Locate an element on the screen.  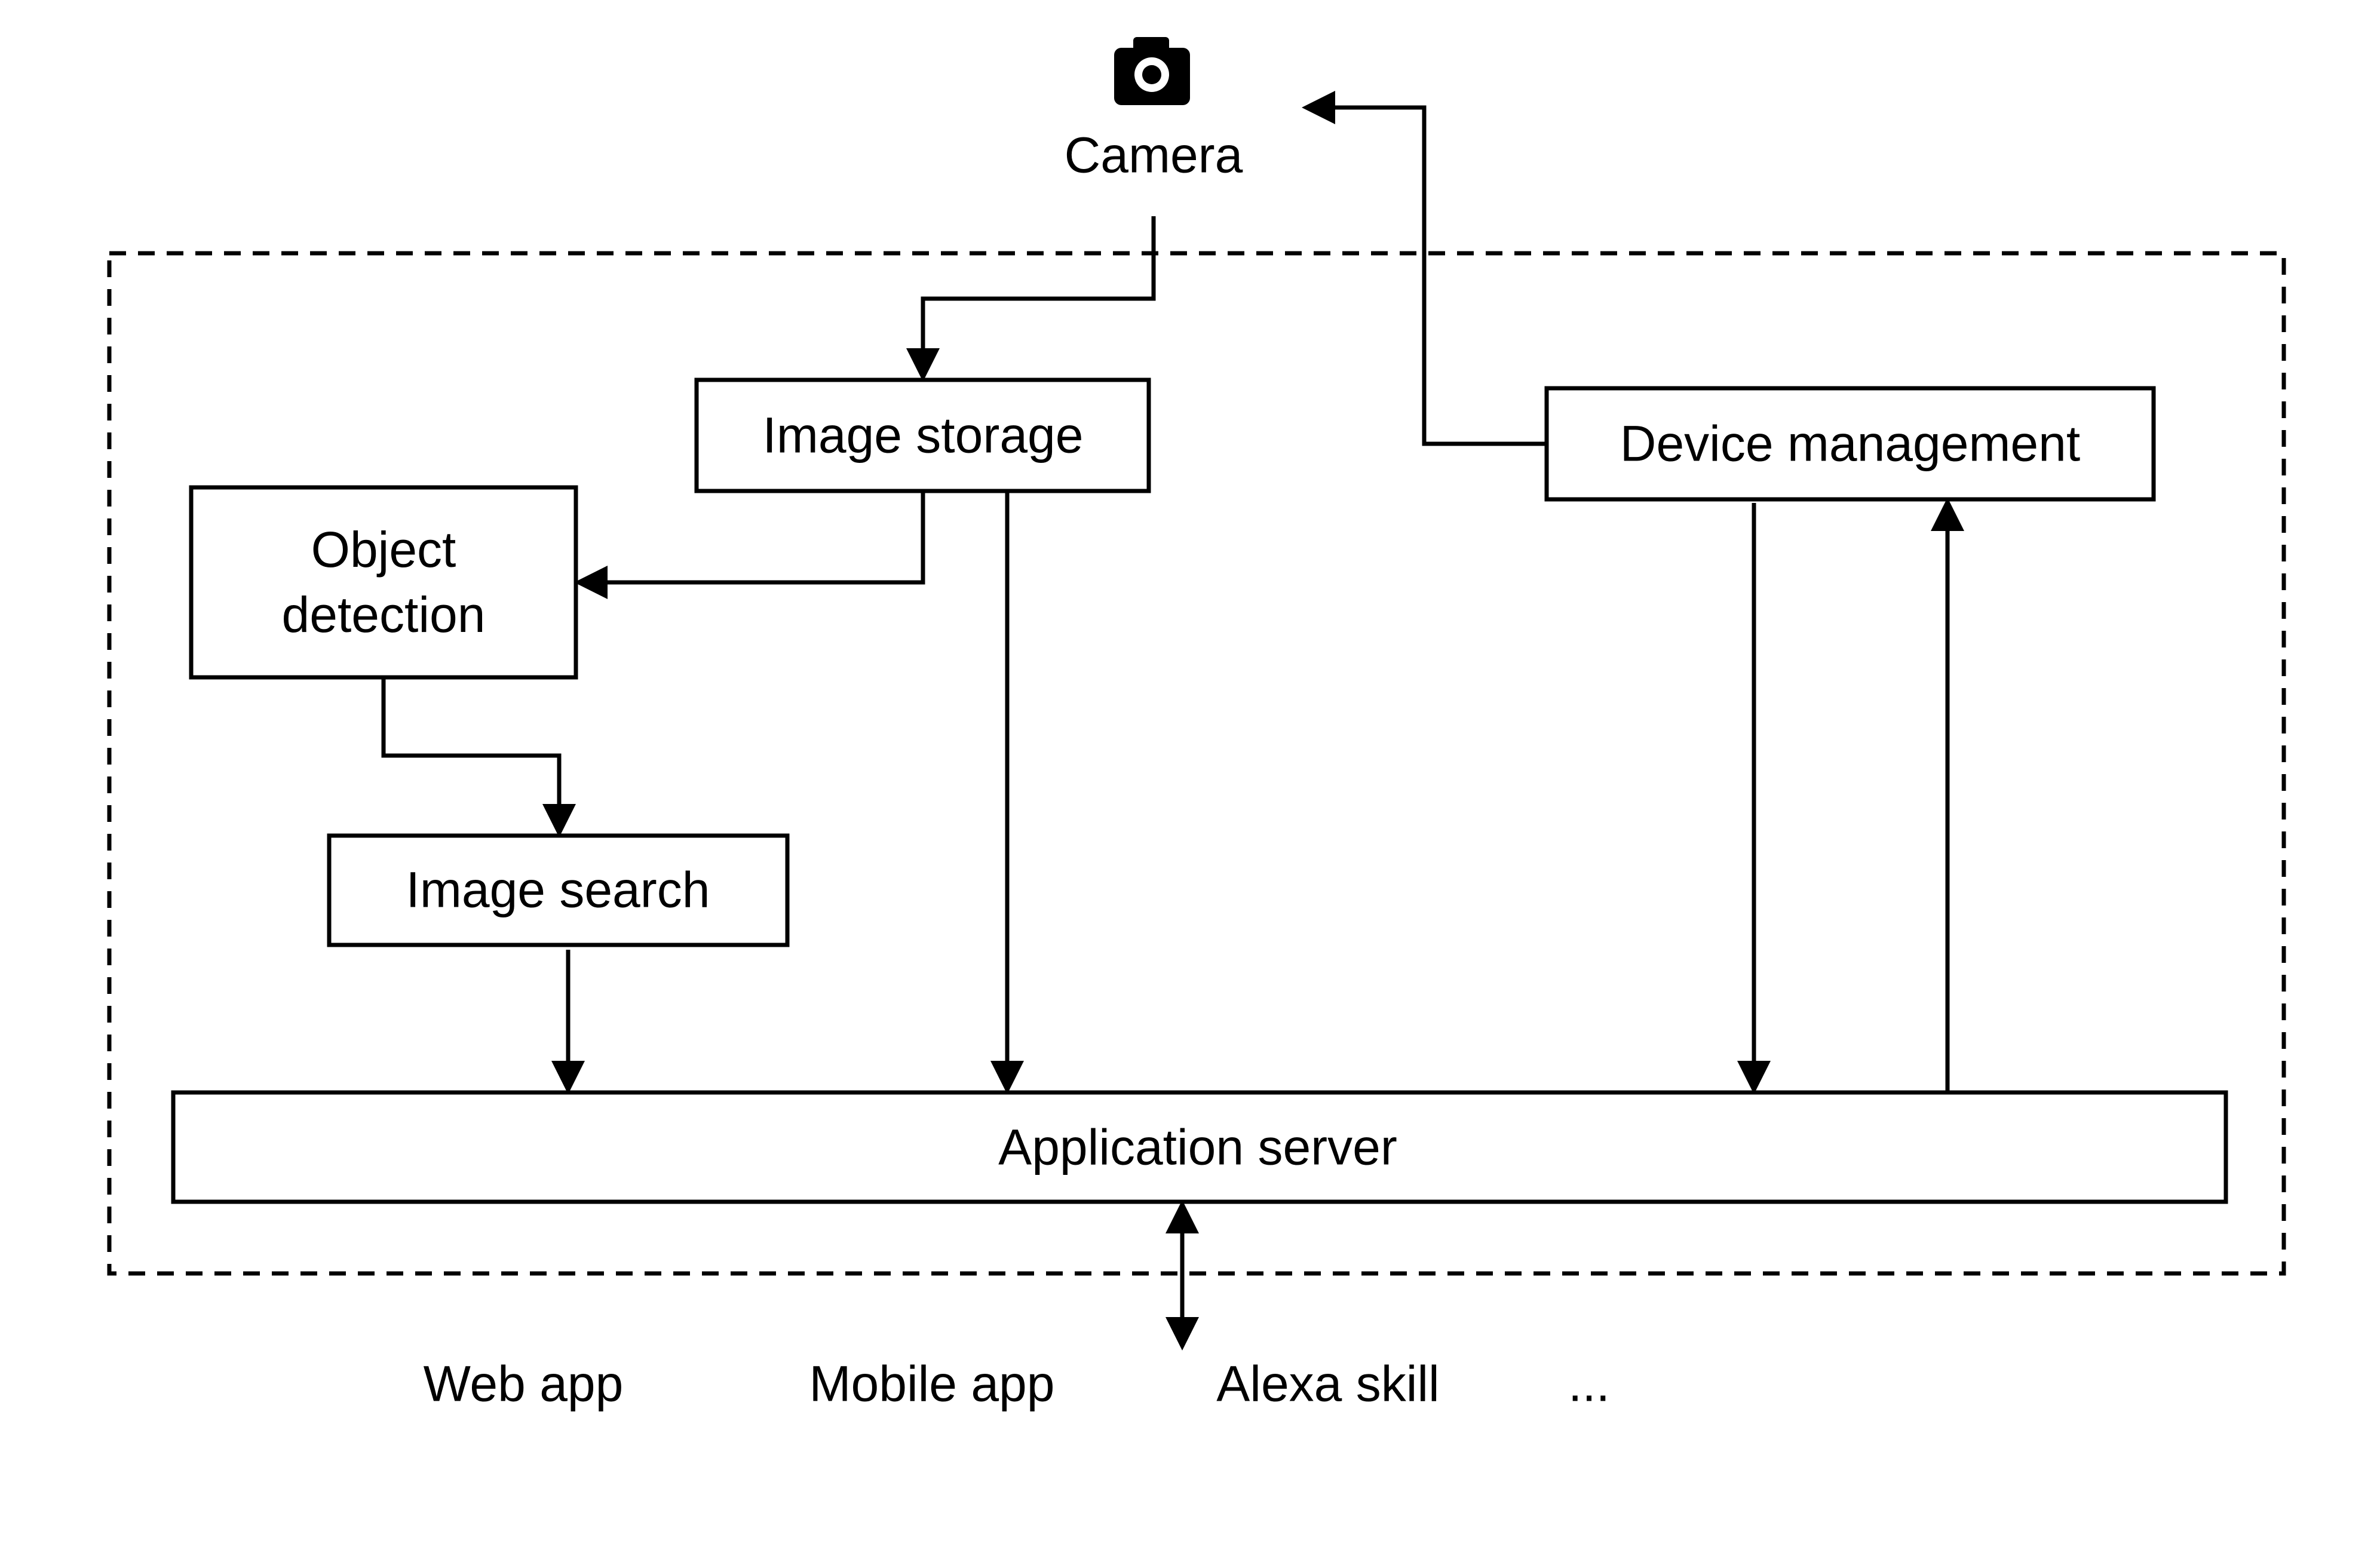
edge-image-storage-to-object-detection is located at coordinates (749, 545).